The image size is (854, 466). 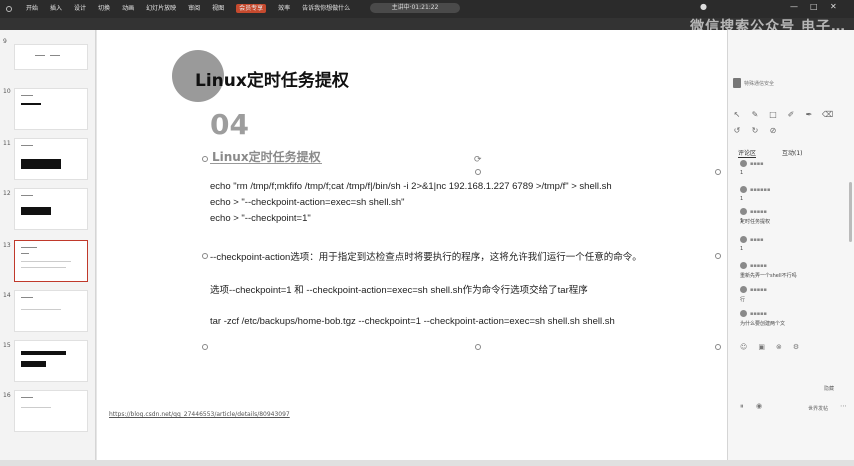 I want to click on section-number: 04, so click(x=229, y=124).